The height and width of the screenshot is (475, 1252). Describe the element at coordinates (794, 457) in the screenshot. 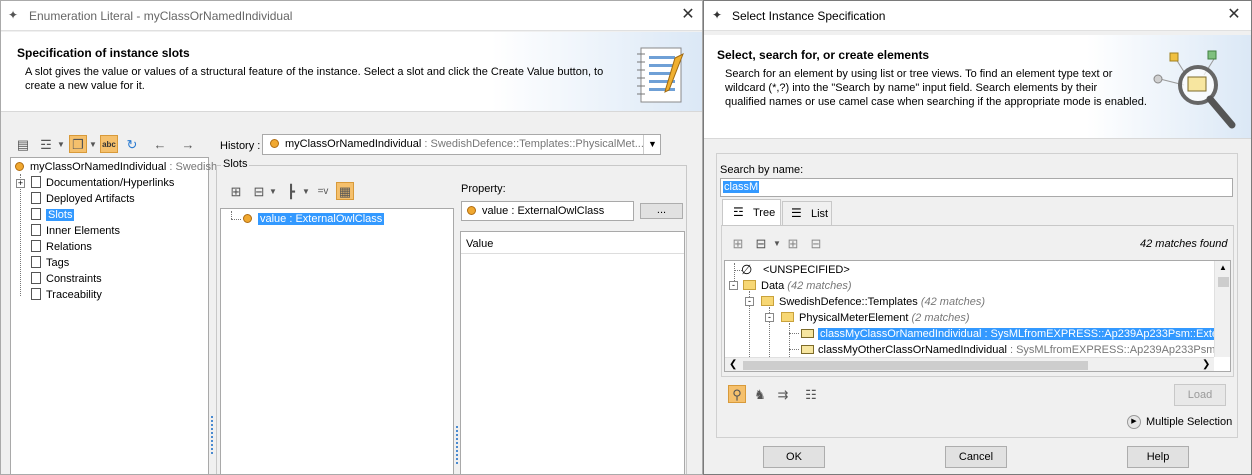

I see `ok-button: OK` at that location.